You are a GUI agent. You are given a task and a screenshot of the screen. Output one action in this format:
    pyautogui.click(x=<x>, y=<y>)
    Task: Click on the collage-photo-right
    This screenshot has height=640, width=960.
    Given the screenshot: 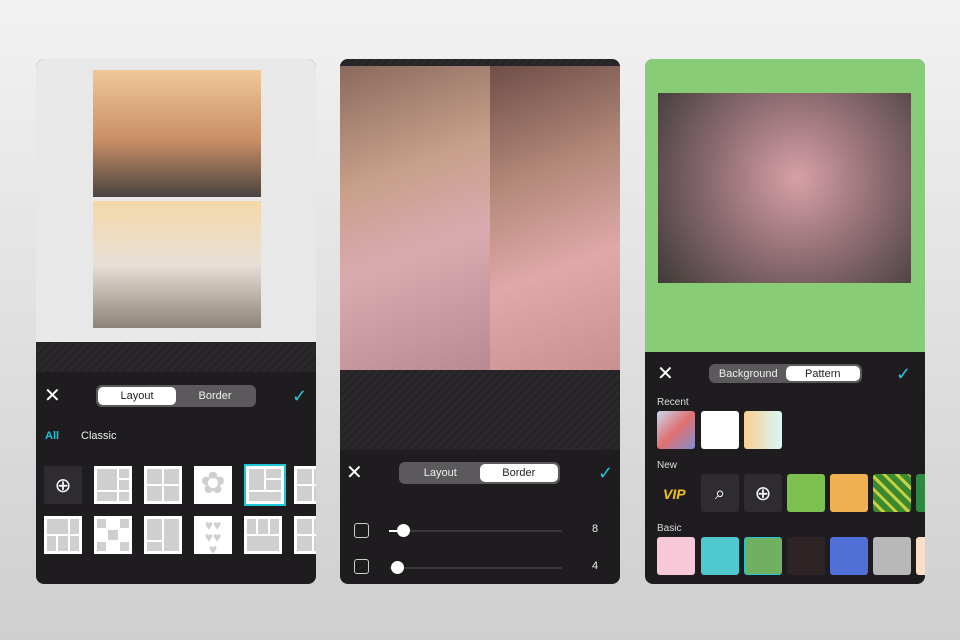 What is the action you would take?
    pyautogui.click(x=555, y=218)
    